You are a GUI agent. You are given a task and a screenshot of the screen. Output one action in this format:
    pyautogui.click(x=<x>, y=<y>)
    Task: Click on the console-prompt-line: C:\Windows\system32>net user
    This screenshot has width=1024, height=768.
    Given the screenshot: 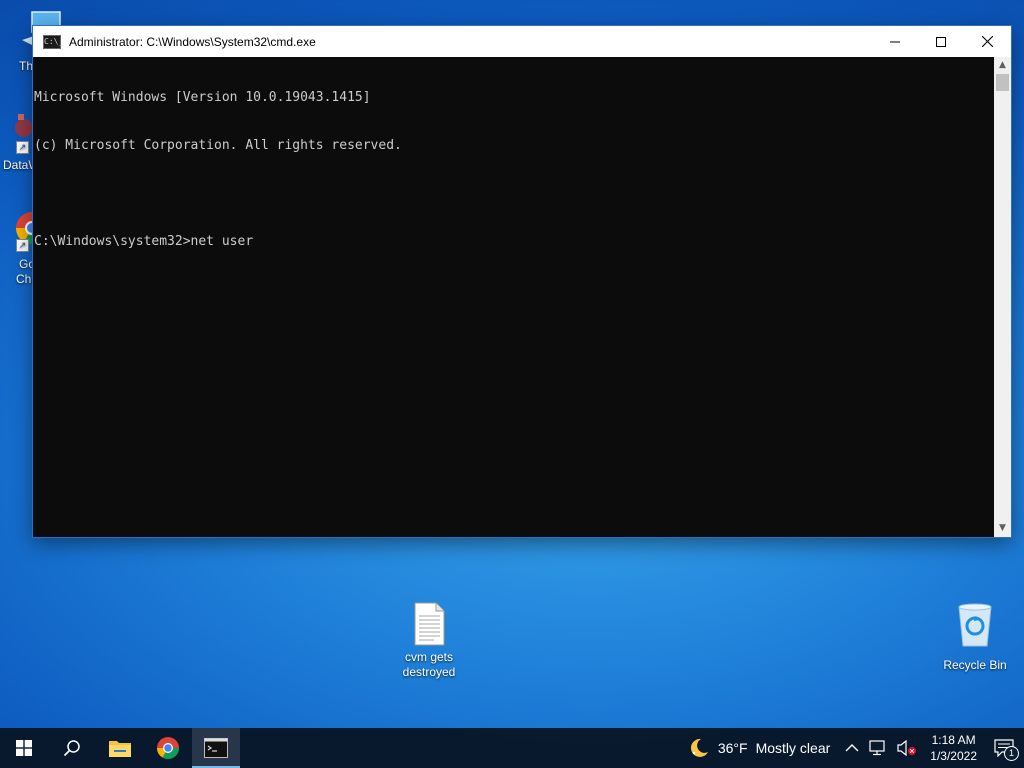 What is the action you would take?
    pyautogui.click(x=144, y=241)
    